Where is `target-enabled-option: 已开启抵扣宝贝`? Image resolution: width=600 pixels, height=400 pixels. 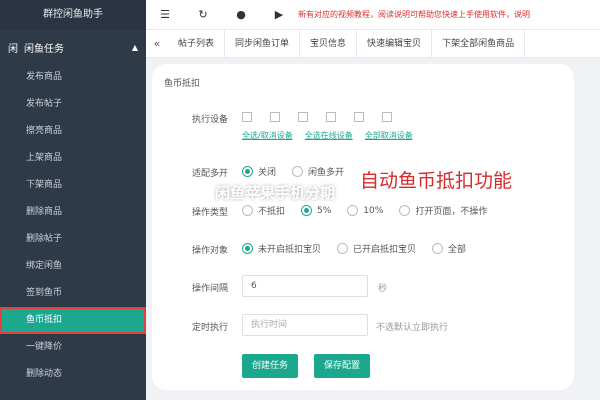 target-enabled-option: 已开启抵扣宝贝 is located at coordinates (376, 248).